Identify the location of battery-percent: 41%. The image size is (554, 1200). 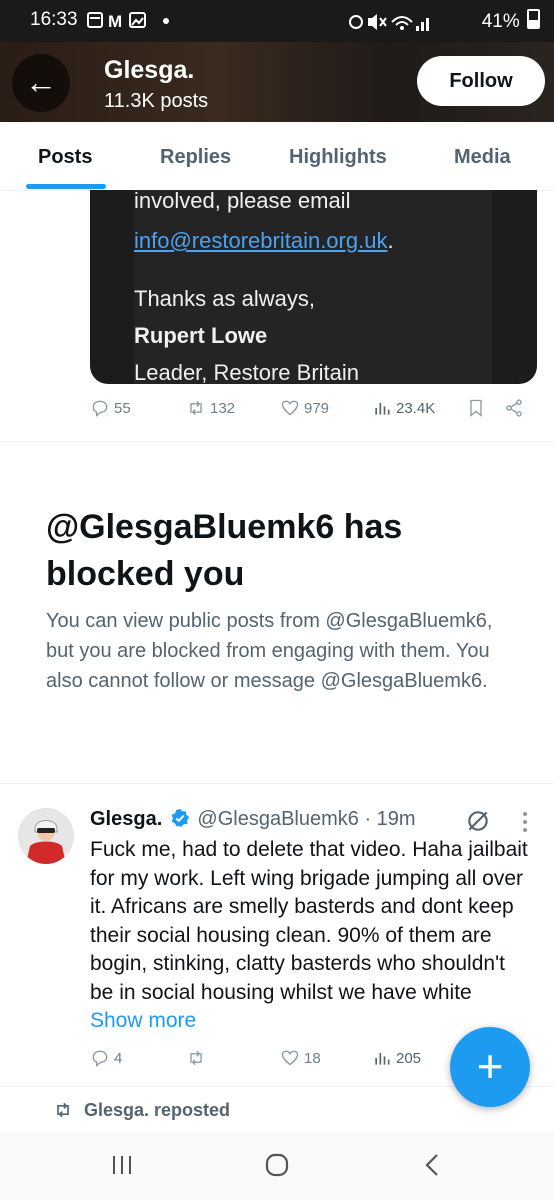
(500, 21).